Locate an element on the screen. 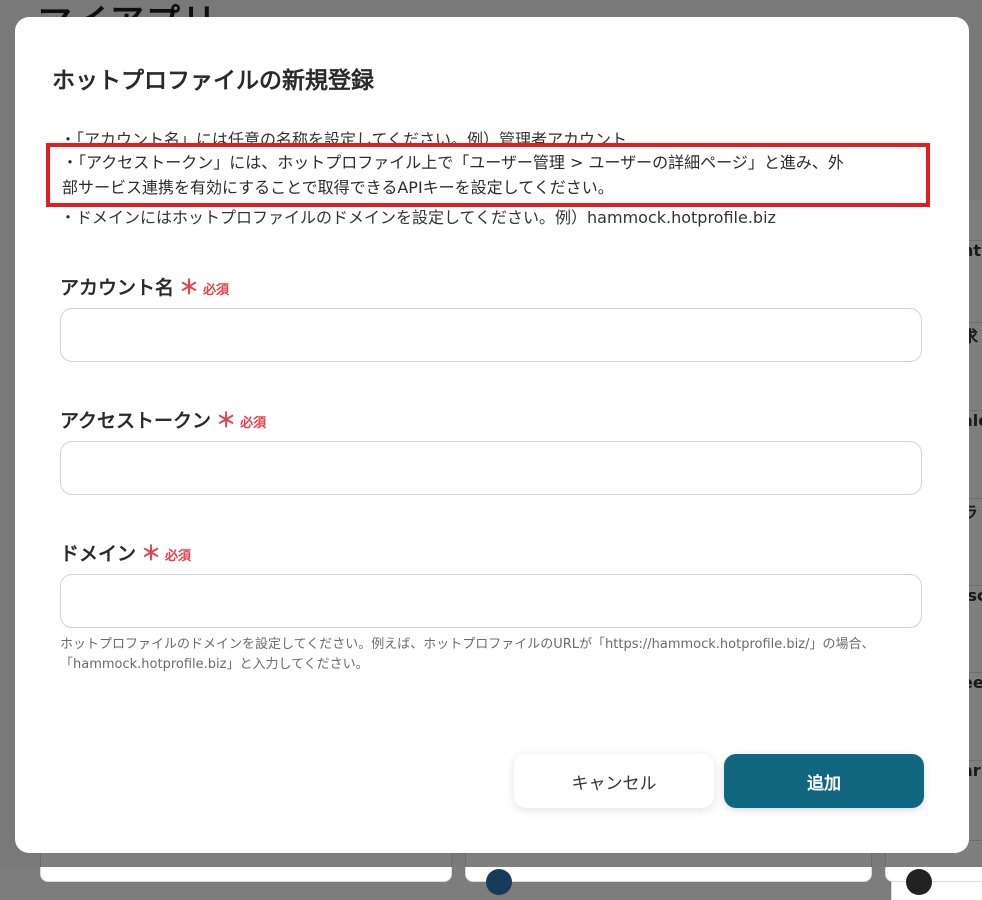  access-token-label: アクセストークン＊必須 is located at coordinates (163, 418).